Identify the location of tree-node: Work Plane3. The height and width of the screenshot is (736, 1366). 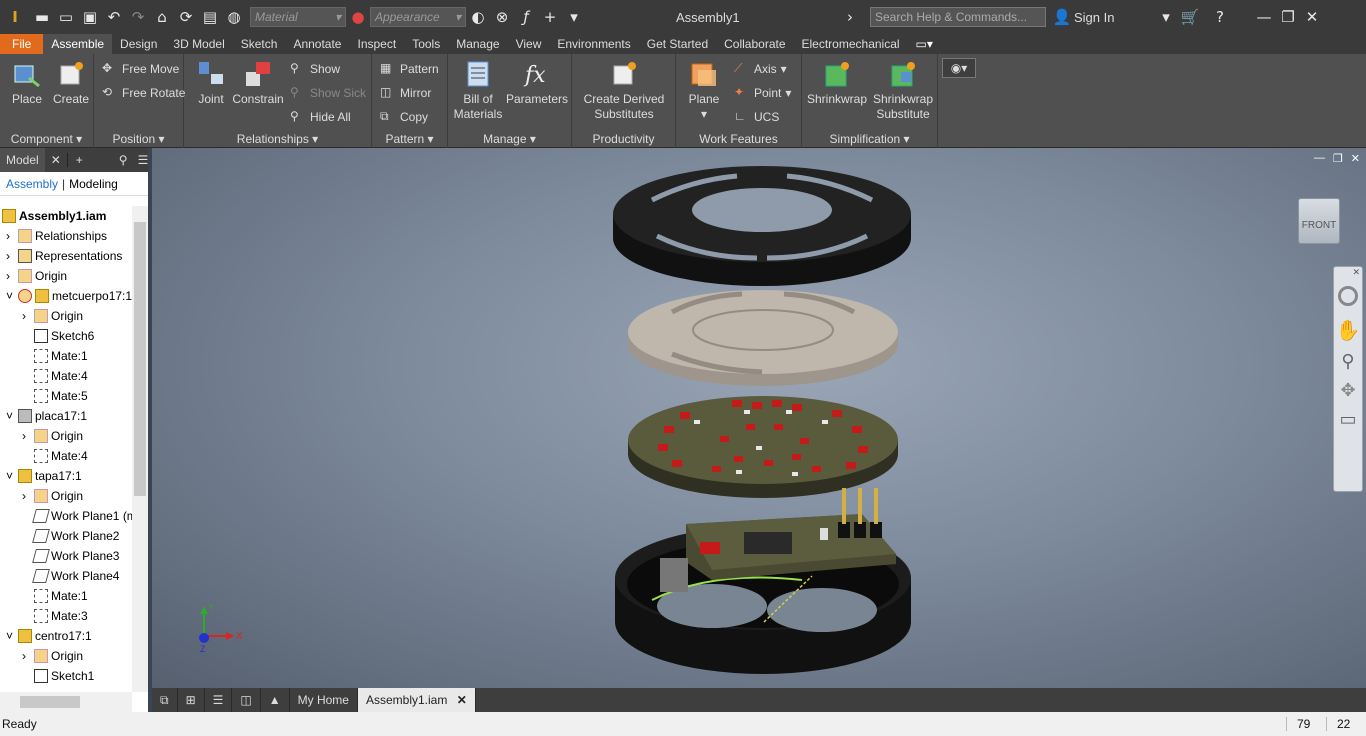
(75, 556).